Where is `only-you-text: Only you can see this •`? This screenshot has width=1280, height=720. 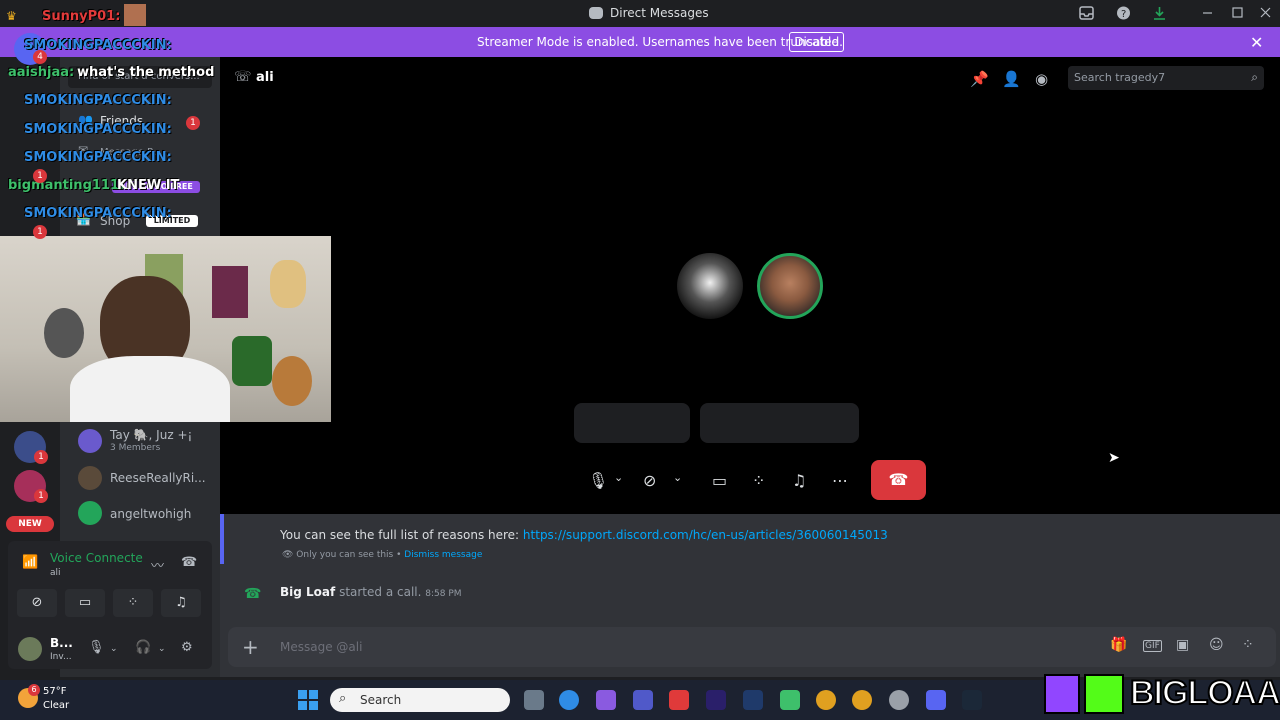
only-you-text: Only you can see this • is located at coordinates (350, 555).